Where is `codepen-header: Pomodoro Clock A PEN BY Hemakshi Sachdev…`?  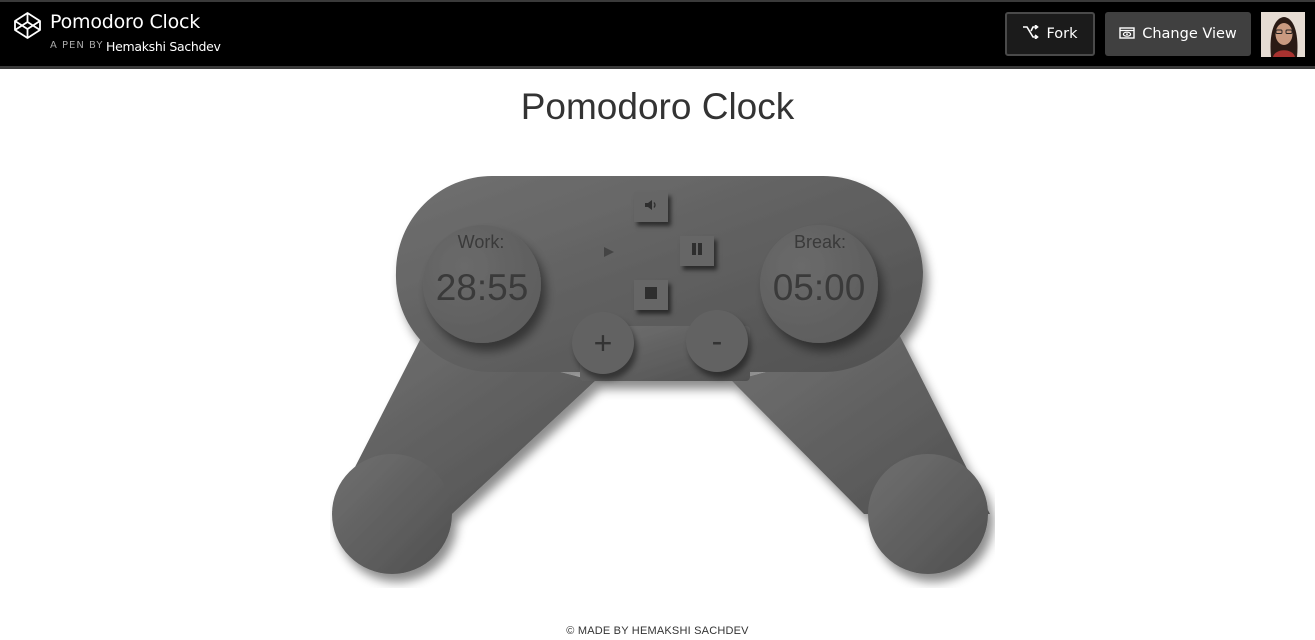
codepen-header: Pomodoro Clock A PEN BY Hemakshi Sachdev… is located at coordinates (657, 34).